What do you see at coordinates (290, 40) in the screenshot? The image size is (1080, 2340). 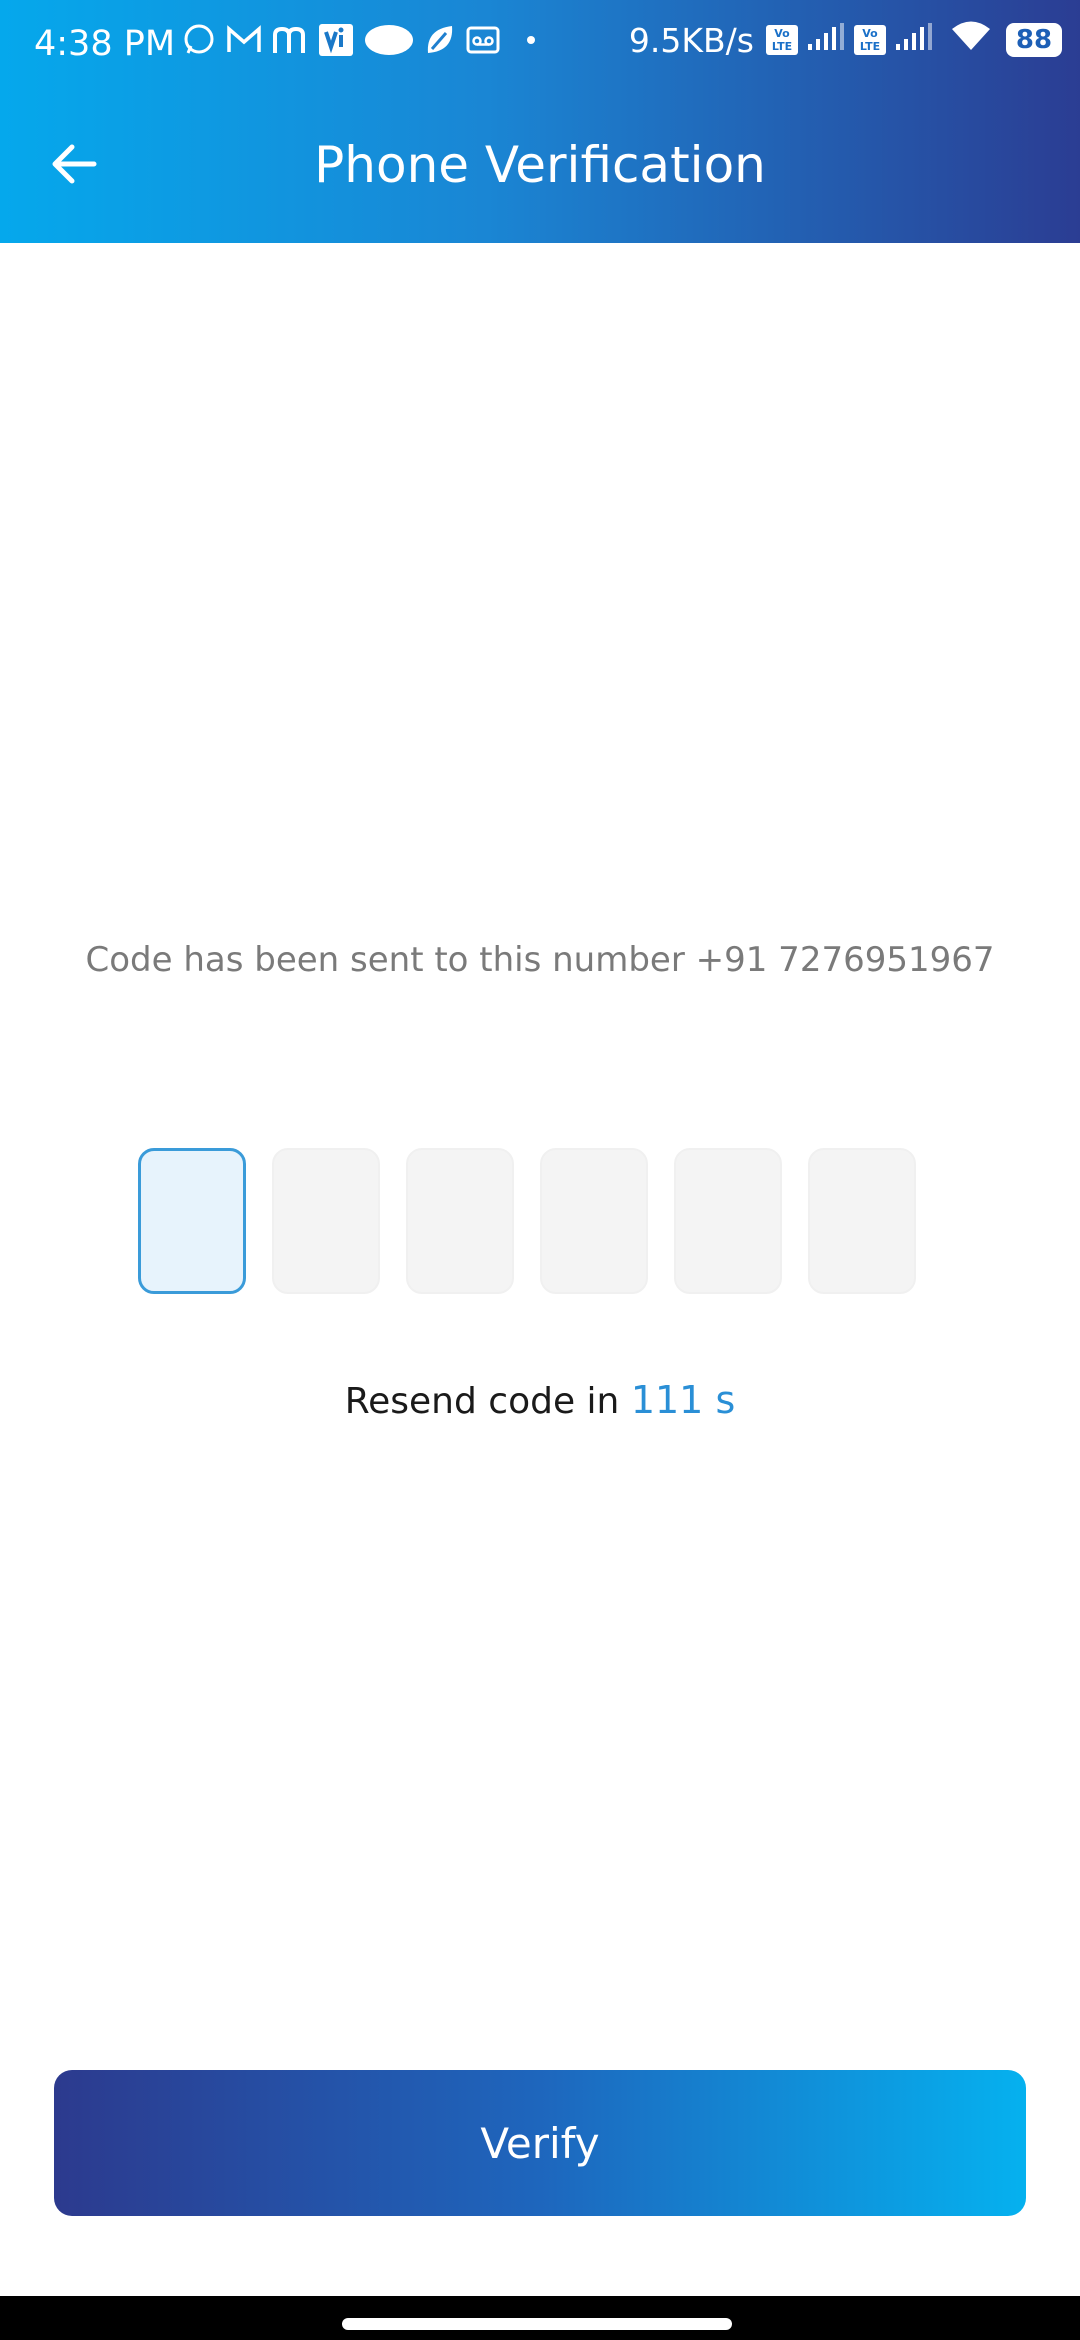 I see `m-app-icon` at bounding box center [290, 40].